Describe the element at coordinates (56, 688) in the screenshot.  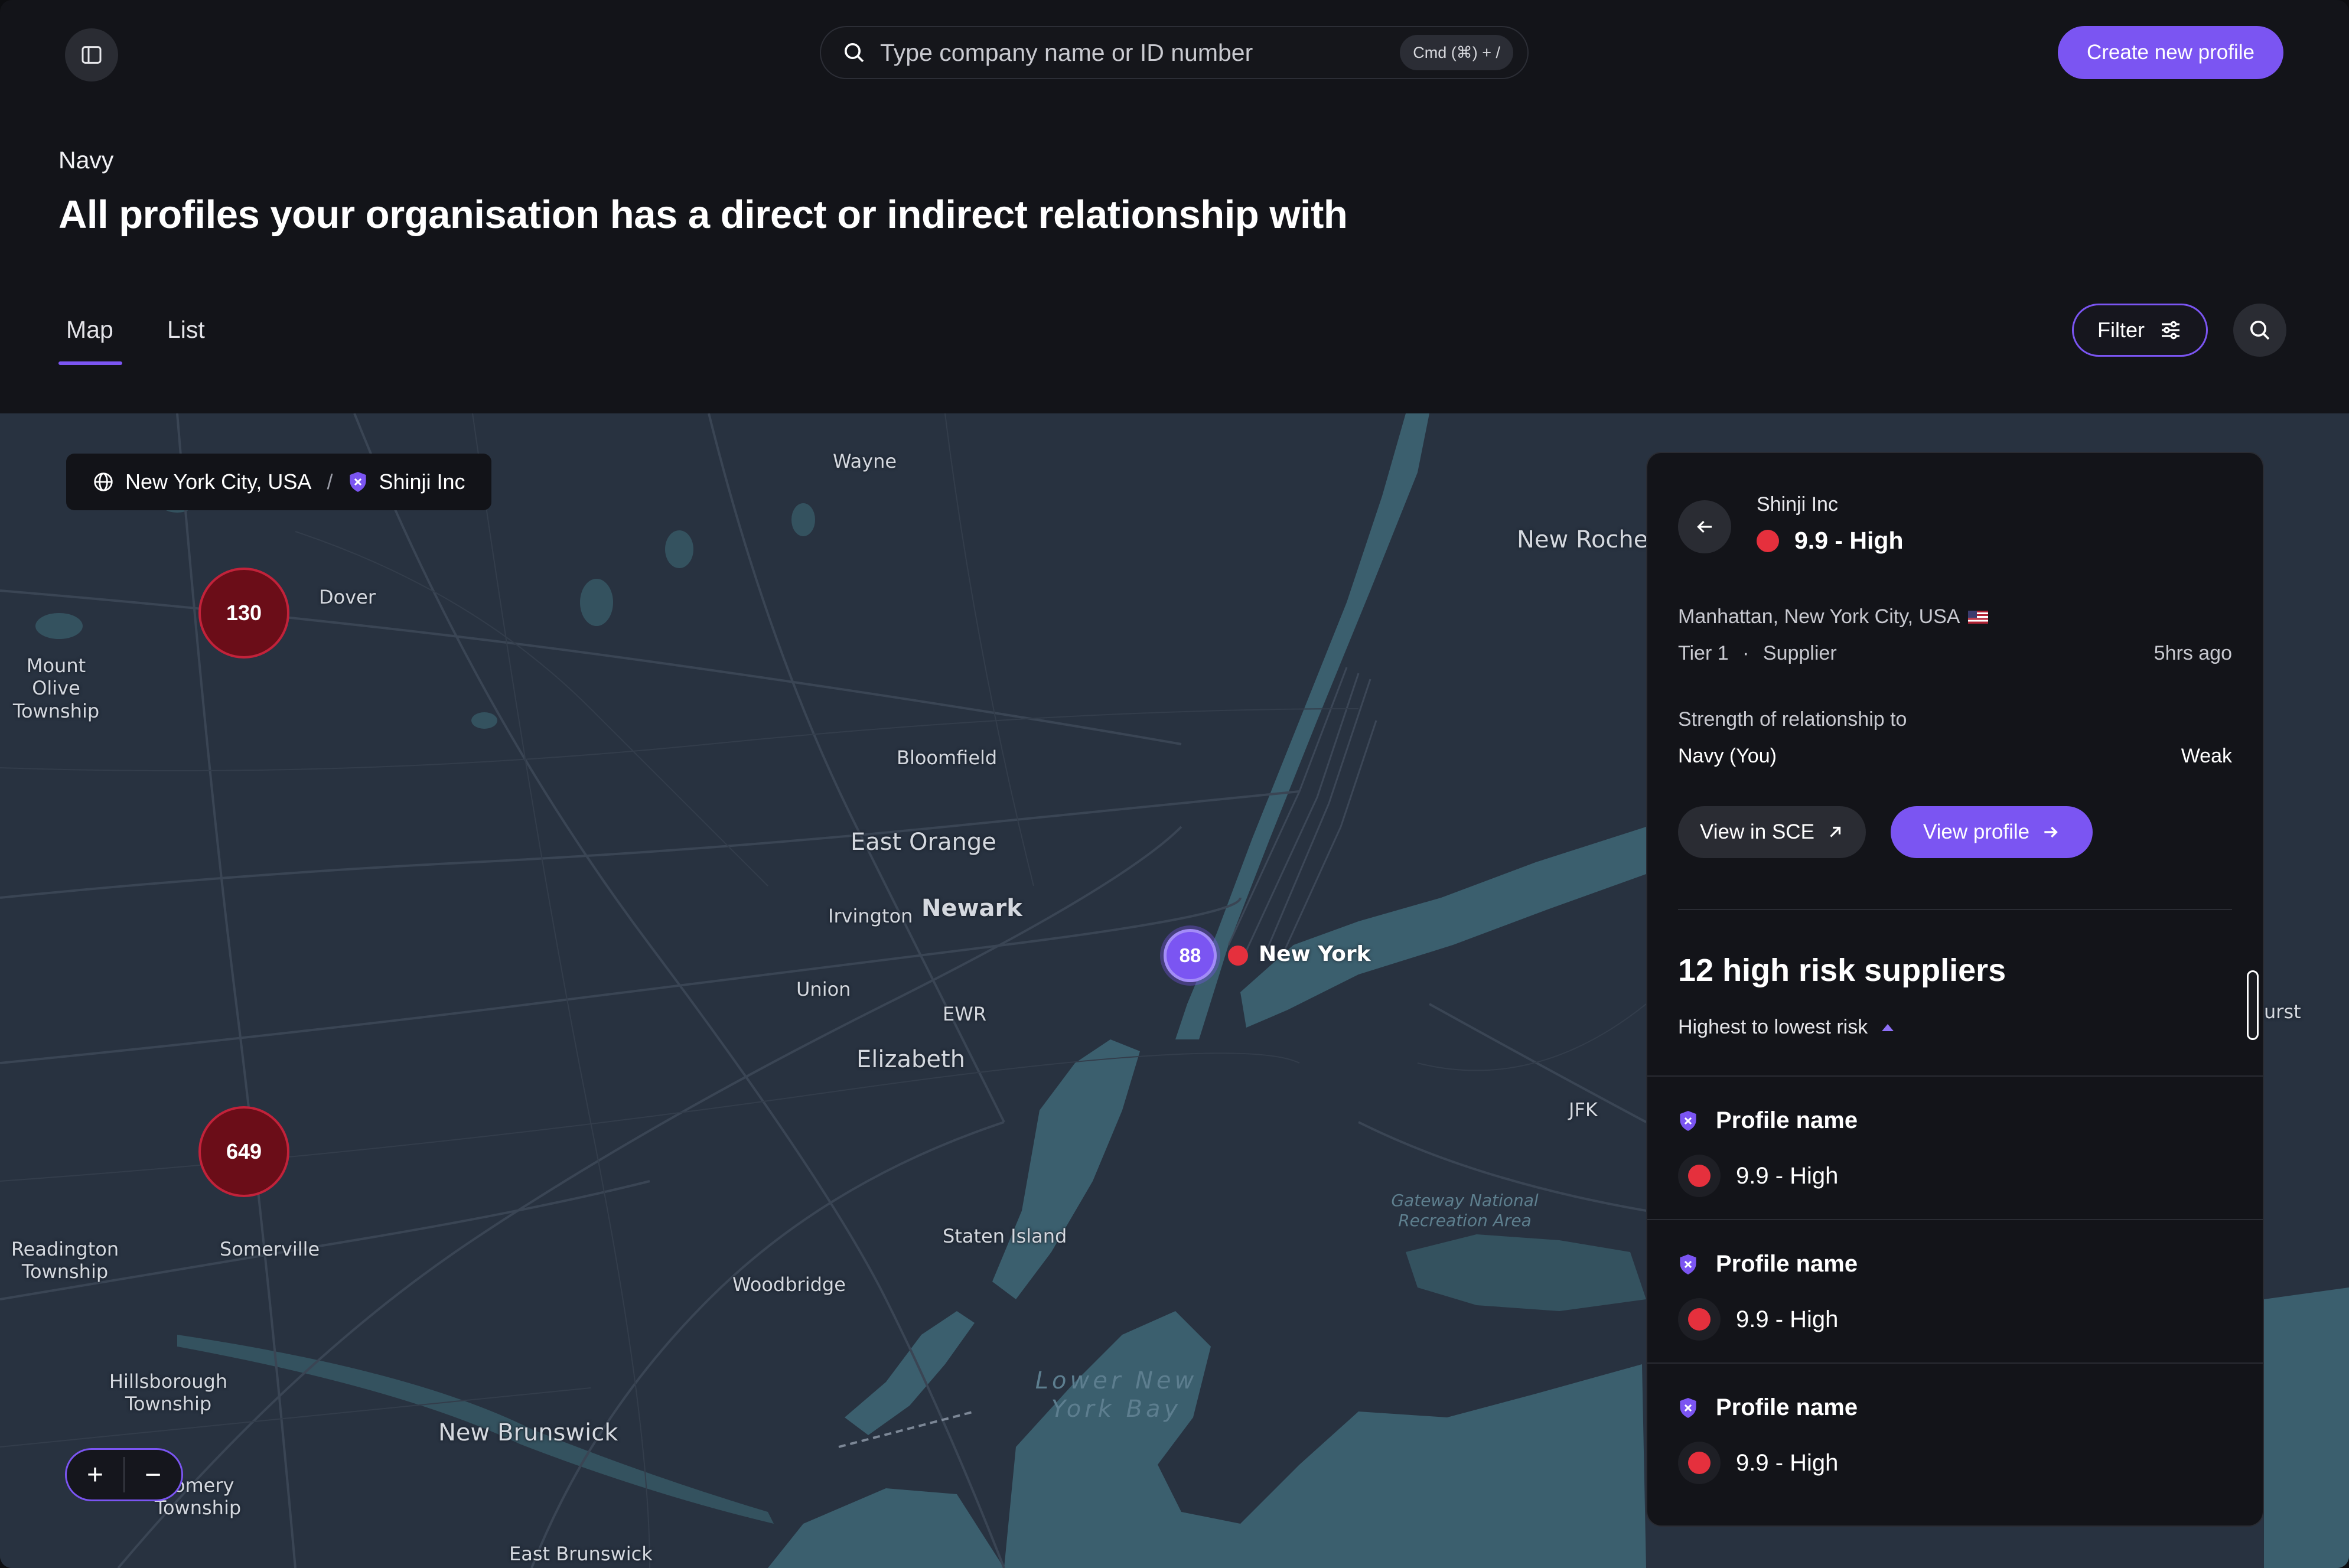
I see `map-label-mount-olive: Mount Olive Township` at that location.